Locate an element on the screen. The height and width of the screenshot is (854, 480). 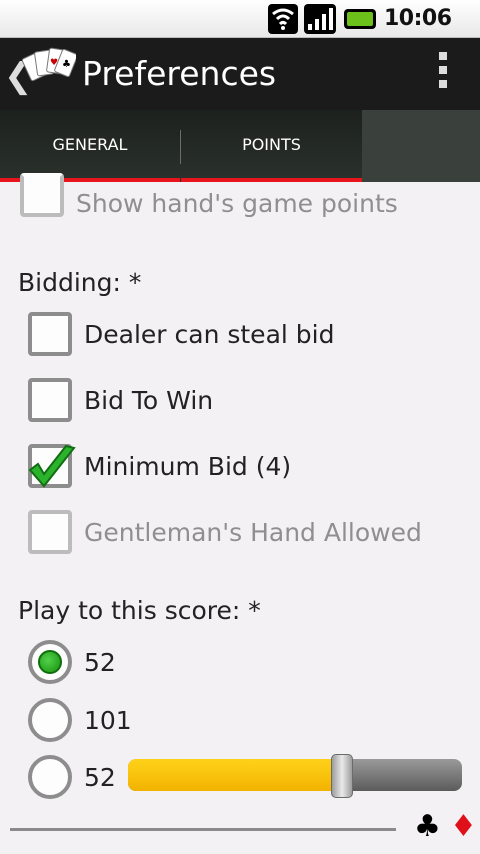
option-gentleman-hand: Gentleman's Hand Allowed is located at coordinates (254, 532).